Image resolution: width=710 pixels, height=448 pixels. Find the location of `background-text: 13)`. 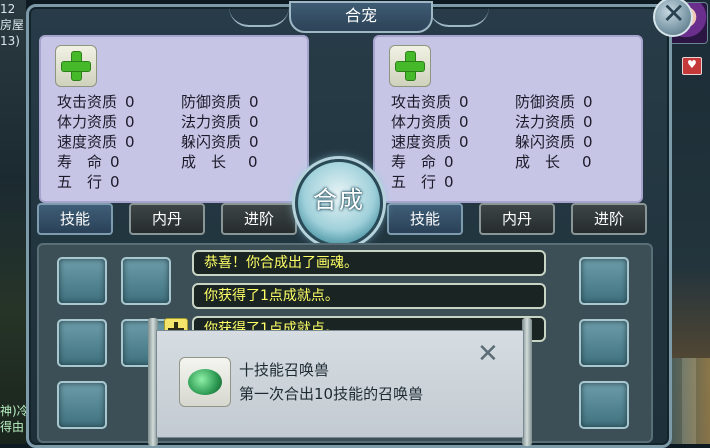

background-text: 13) is located at coordinates (10, 41).